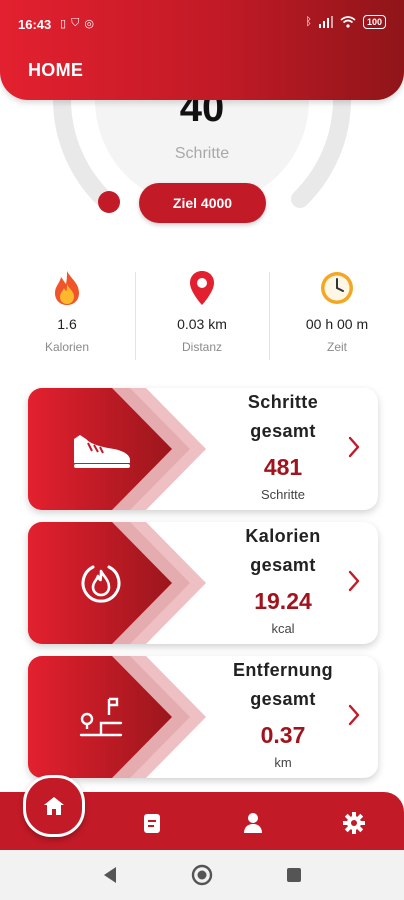 This screenshot has width=404, height=900. What do you see at coordinates (67, 312) in the screenshot?
I see `stat-calories: 1.6 Kalorien` at bounding box center [67, 312].